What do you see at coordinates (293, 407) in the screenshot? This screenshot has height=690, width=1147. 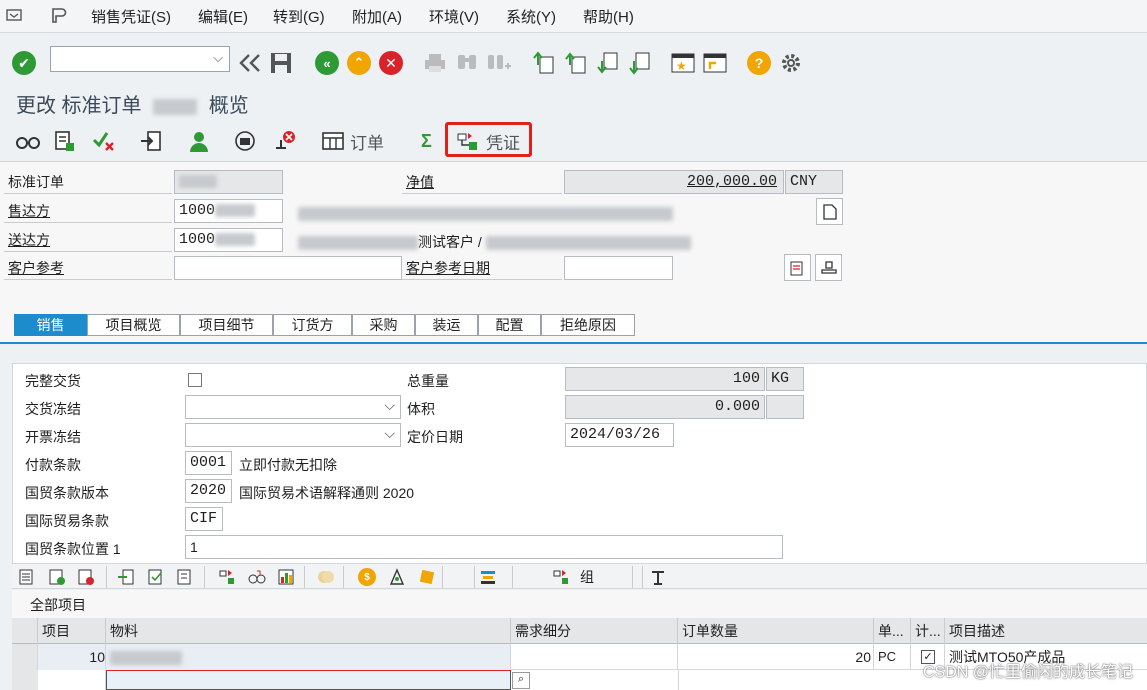 I see `delivery-block-select: ⌵` at bounding box center [293, 407].